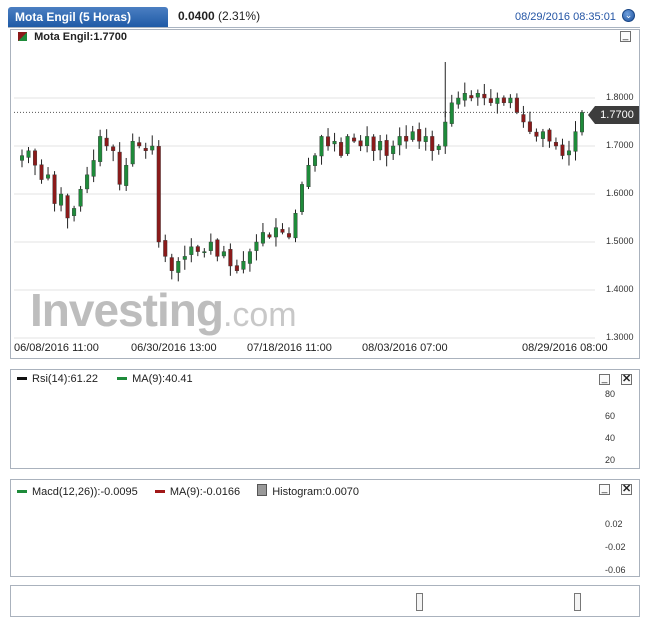 This screenshot has height=627, width=650. I want to click on rsi-y-tick: 20, so click(610, 460).